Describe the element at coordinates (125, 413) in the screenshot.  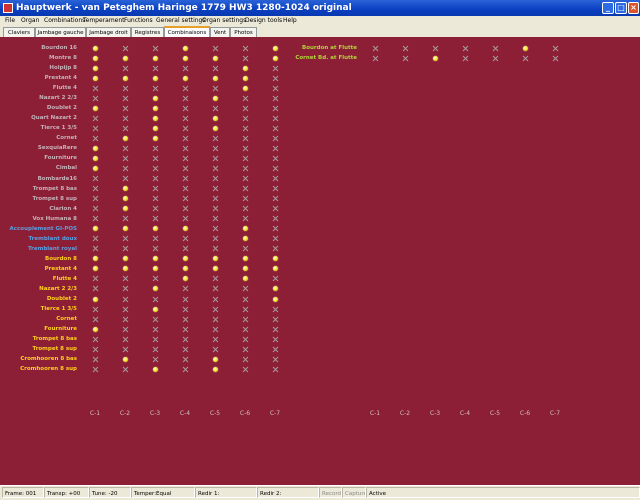
I see `combination-column-label: C-2` at that location.